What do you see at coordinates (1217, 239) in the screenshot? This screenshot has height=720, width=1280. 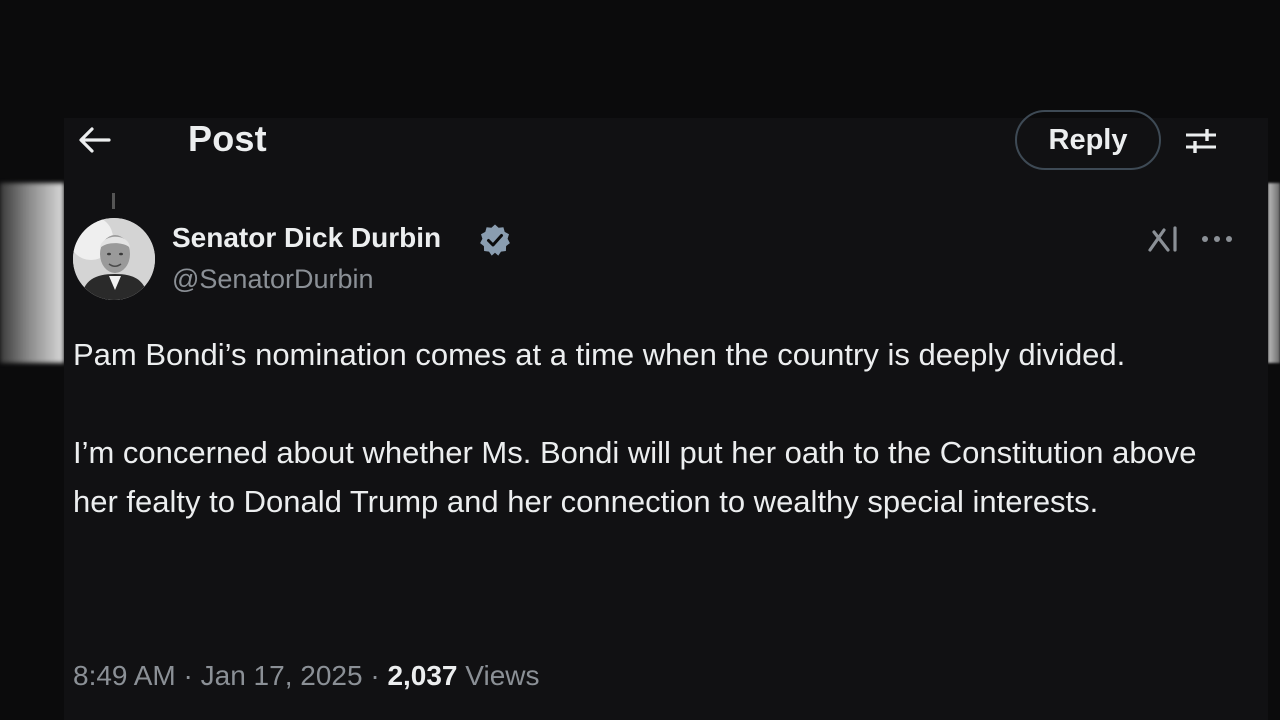 I see `more-options-icon` at bounding box center [1217, 239].